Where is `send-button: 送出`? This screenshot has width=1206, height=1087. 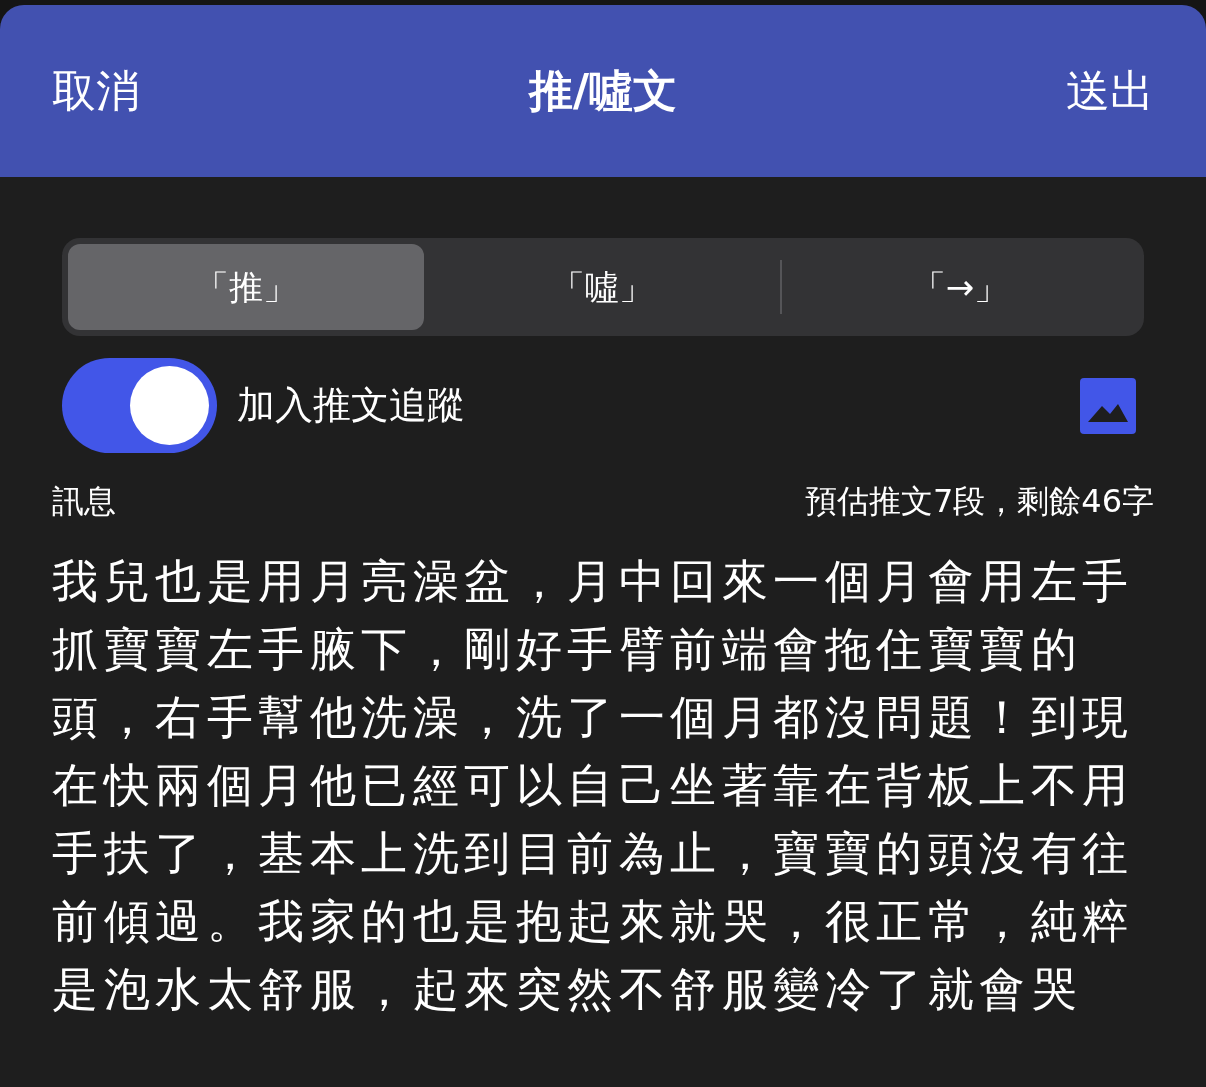
send-button: 送出 is located at coordinates (1110, 91).